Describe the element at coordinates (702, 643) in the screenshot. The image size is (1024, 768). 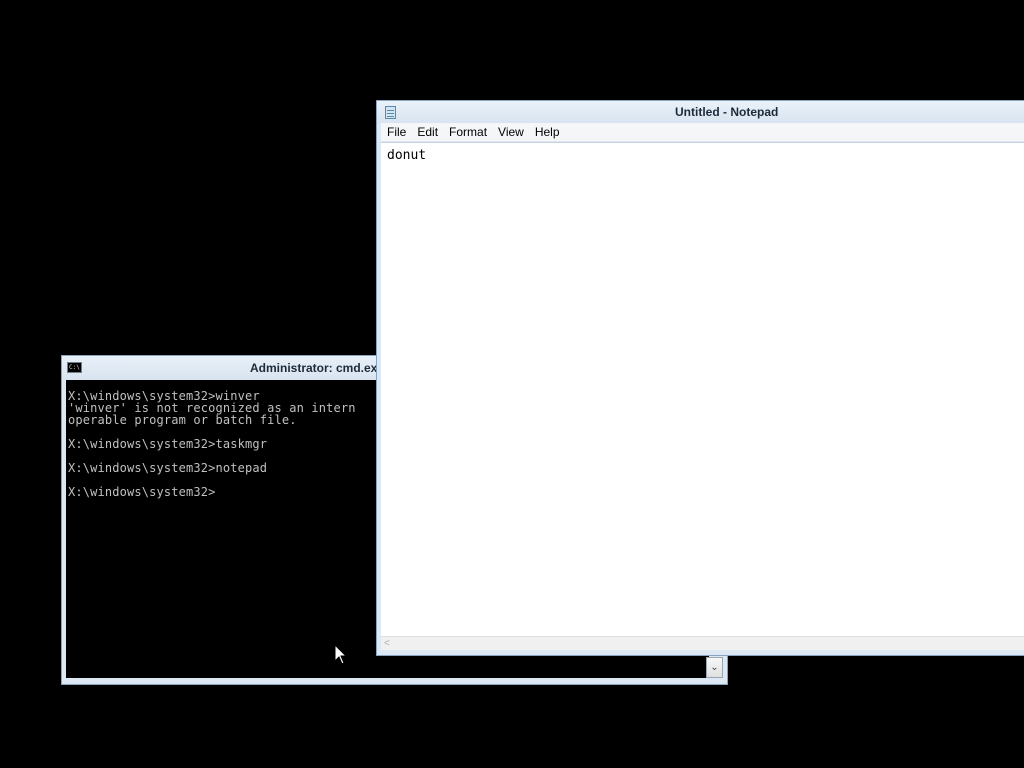
I see `horizontal-scrollbar: <` at that location.